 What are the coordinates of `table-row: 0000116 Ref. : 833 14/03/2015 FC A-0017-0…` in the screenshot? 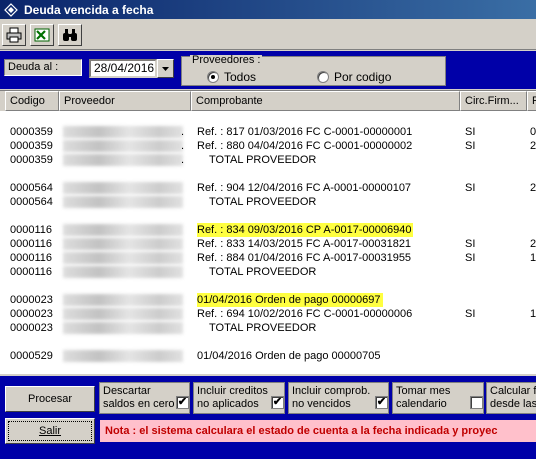 It's located at (268, 244).